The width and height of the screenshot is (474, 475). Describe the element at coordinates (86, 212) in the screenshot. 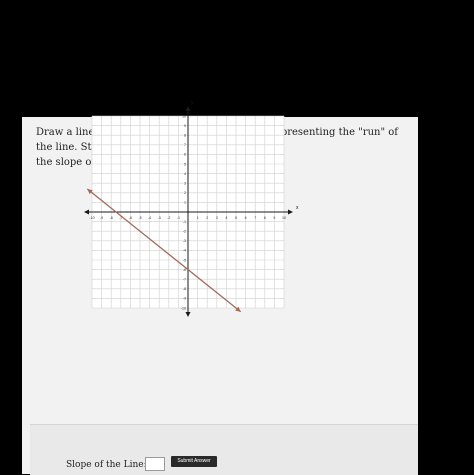

I see `x-axis-arrow-left` at that location.